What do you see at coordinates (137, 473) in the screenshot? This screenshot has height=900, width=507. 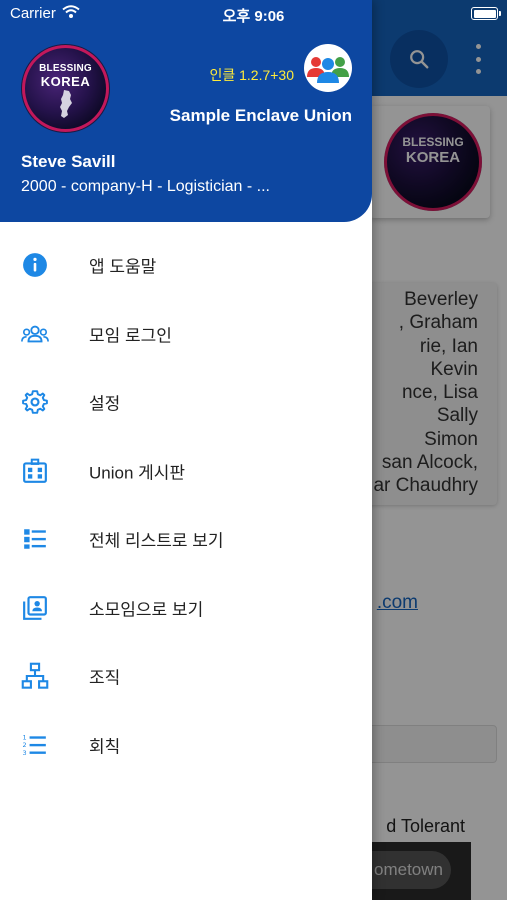 I see `menu-item-label: Union 게시판` at bounding box center [137, 473].